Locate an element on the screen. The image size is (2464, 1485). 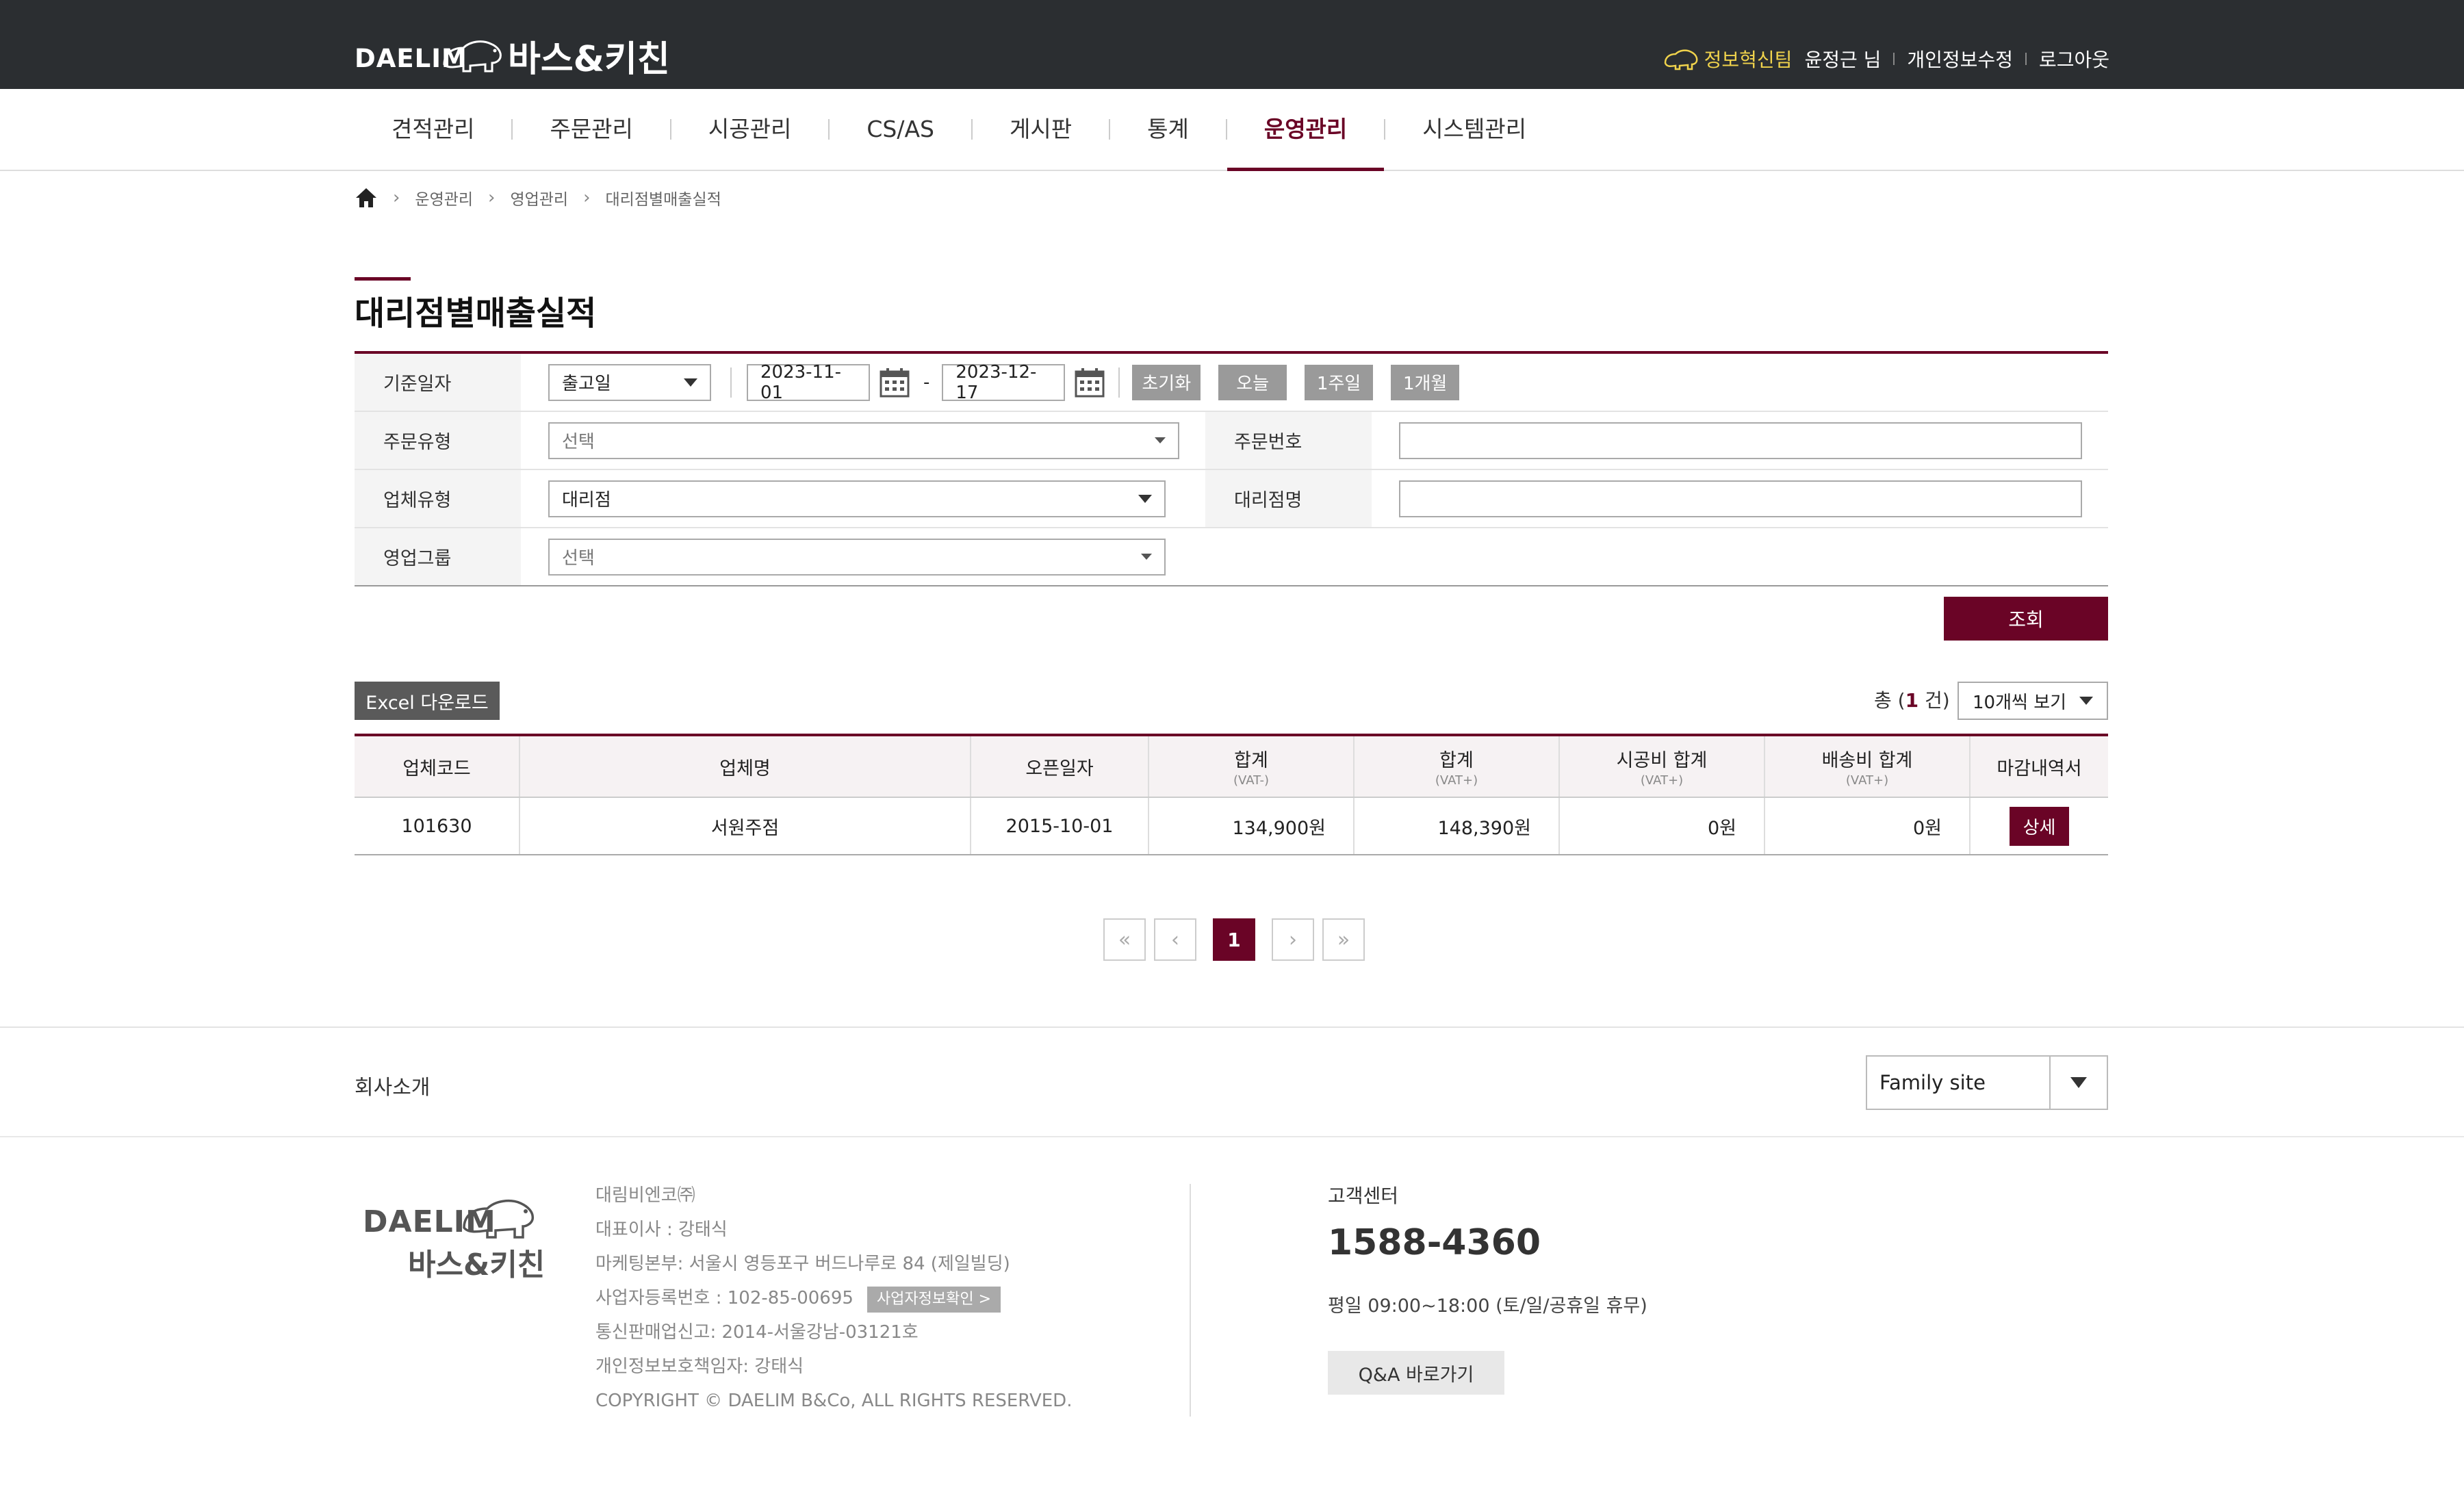
pagination: « ‹ 1 › » is located at coordinates (1234, 939).